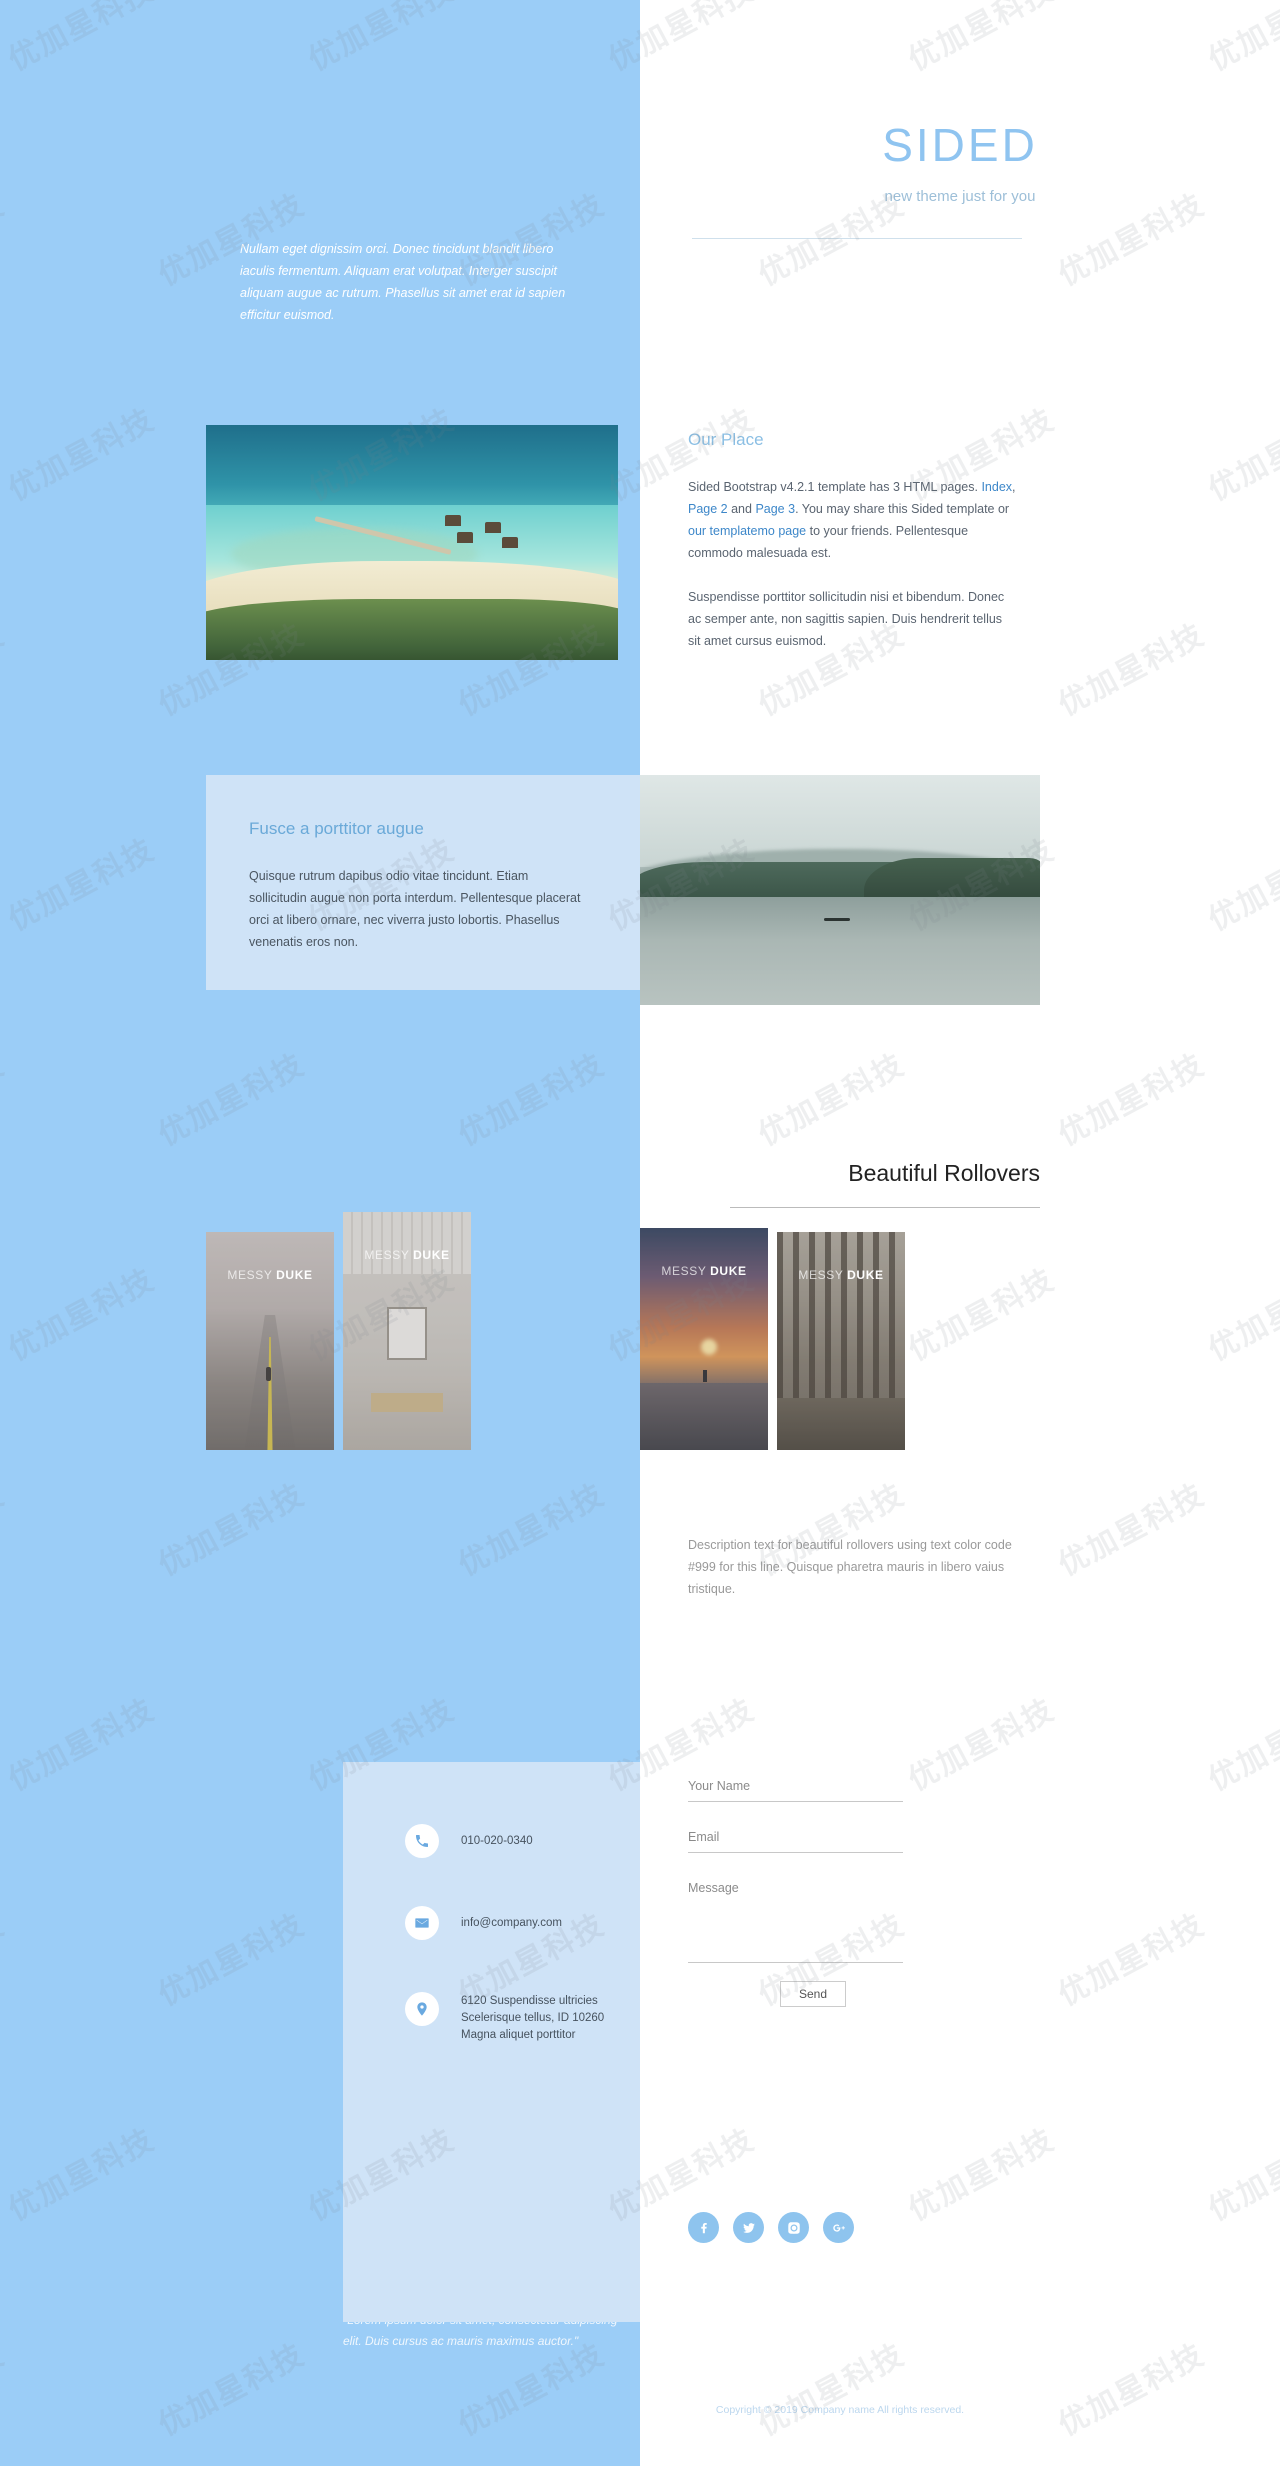  Describe the element at coordinates (838, 2227) in the screenshot. I see `google-plus-icon` at that location.